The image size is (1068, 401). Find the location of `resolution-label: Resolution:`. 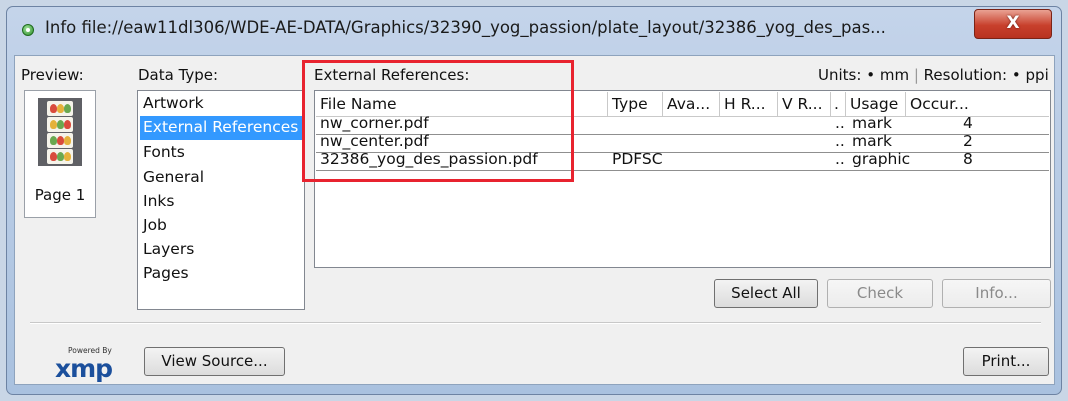

resolution-label: Resolution: is located at coordinates (965, 75).